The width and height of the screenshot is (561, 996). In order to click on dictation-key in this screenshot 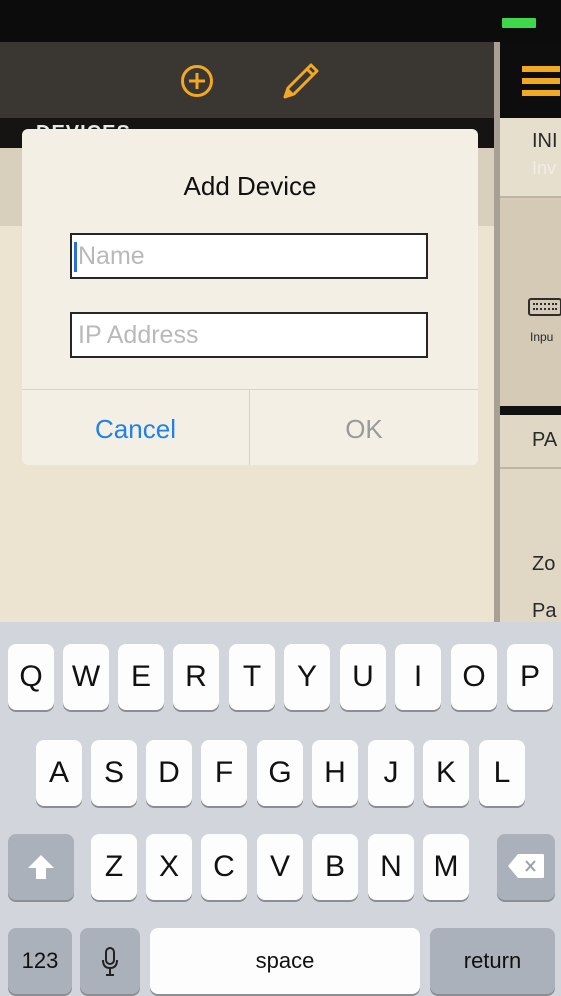, I will do `click(110, 961)`.